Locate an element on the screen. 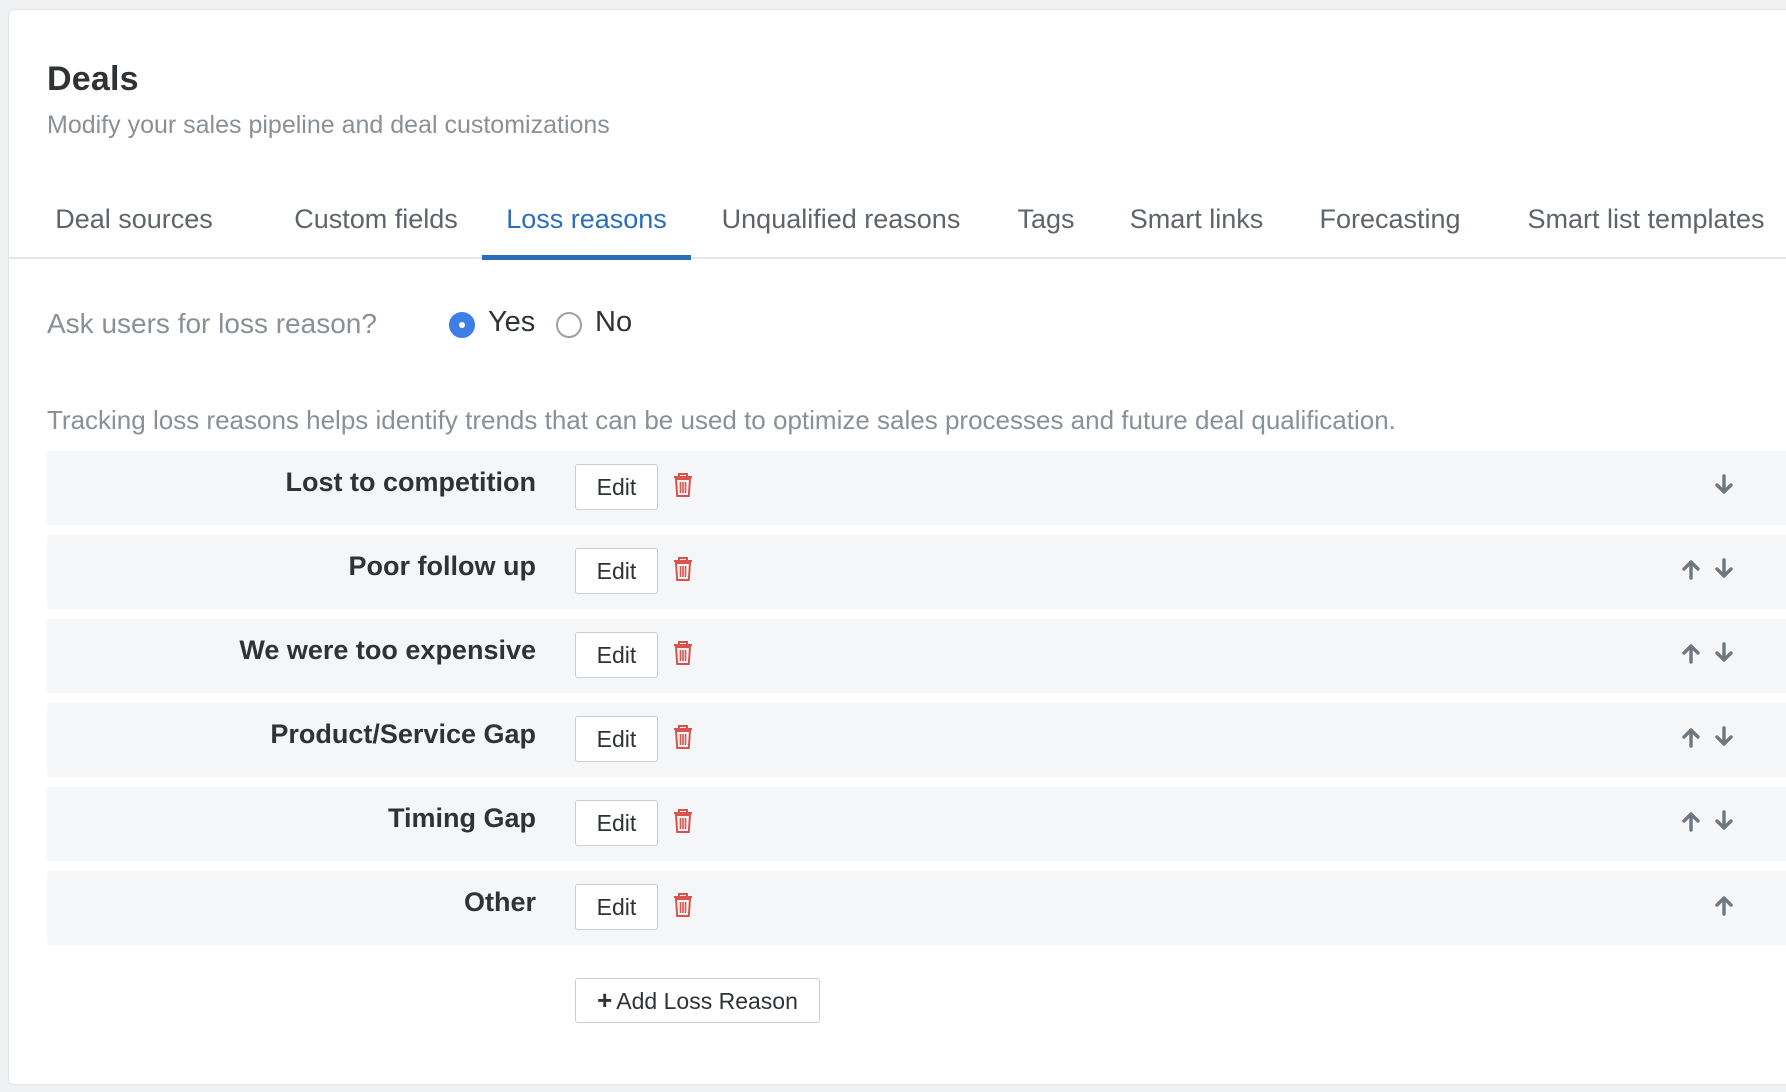 This screenshot has width=1786, height=1092. loss-reason-row: Poor follow up Edit is located at coordinates (916, 572).